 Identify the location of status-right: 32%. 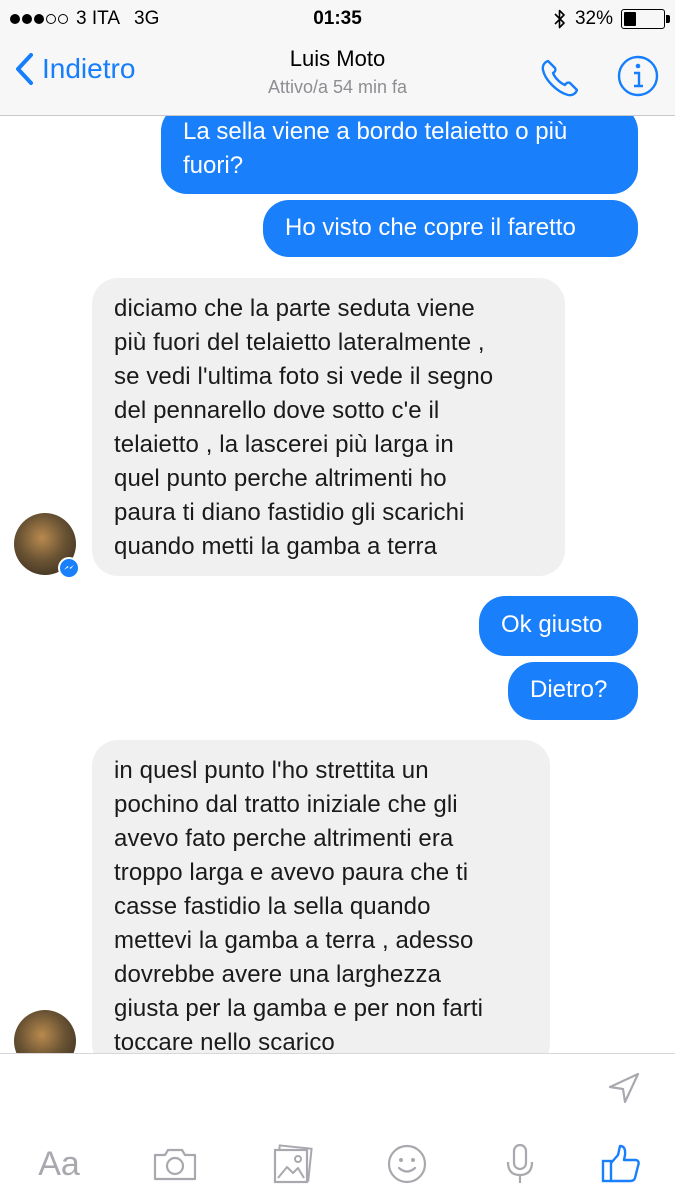
(611, 19).